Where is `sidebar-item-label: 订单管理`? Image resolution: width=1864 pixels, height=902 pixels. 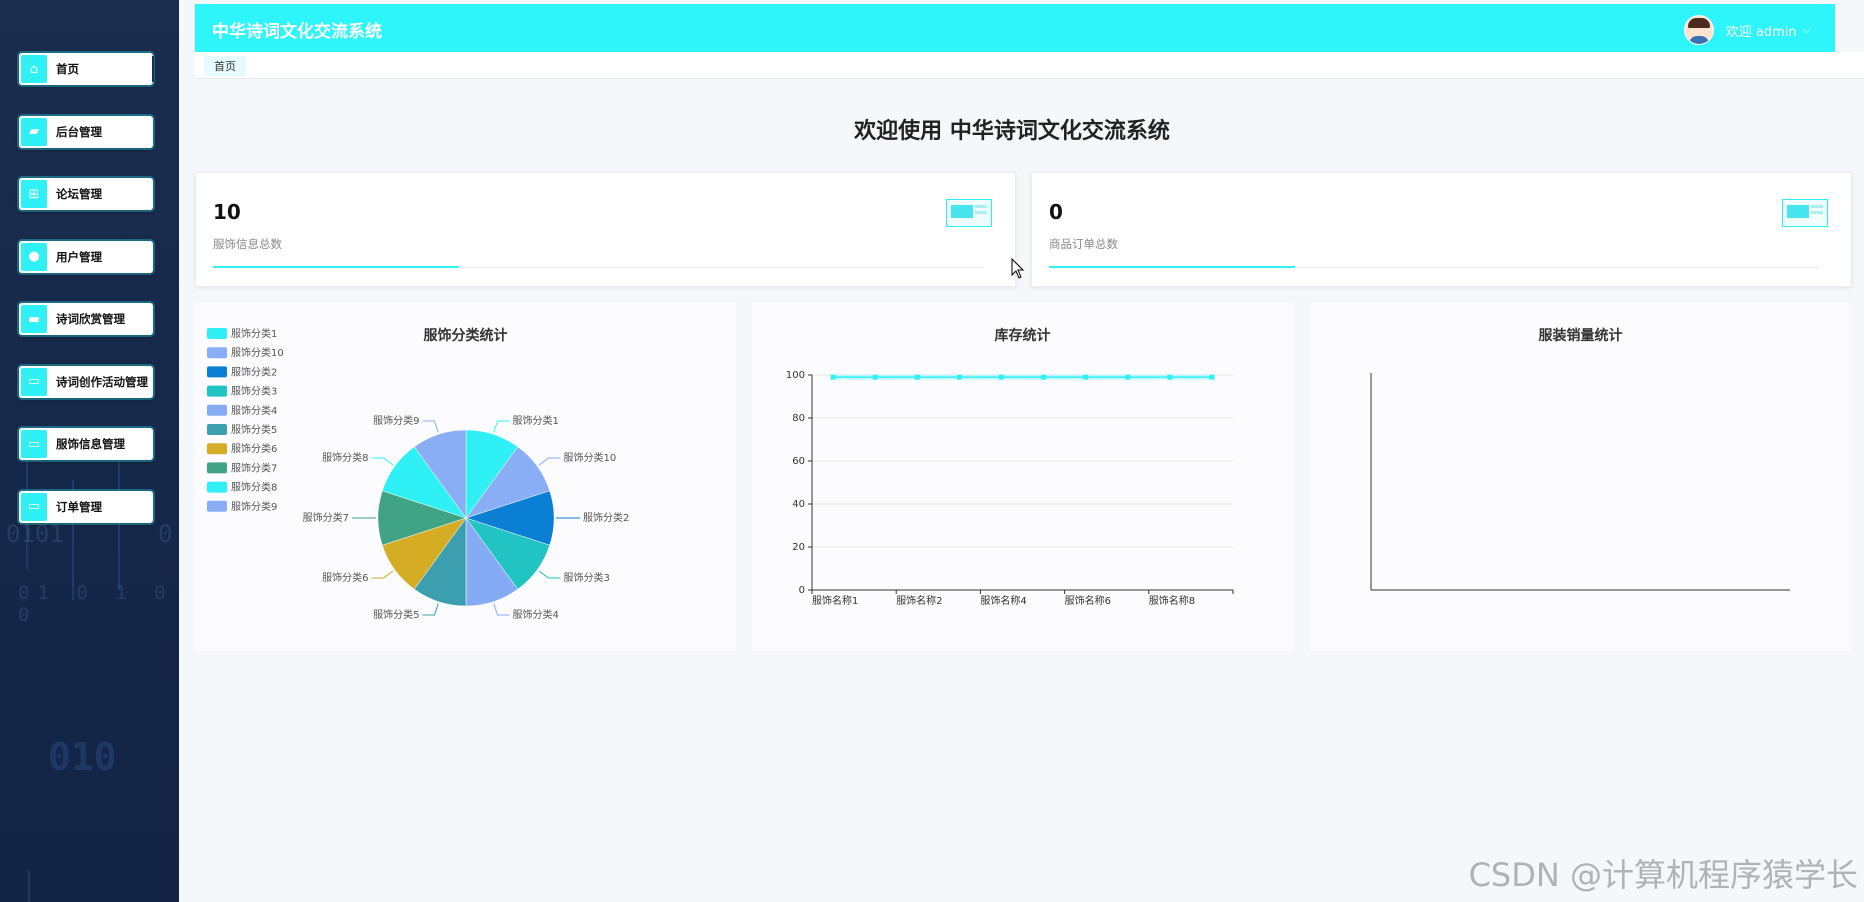
sidebar-item-label: 订单管理 is located at coordinates (79, 506).